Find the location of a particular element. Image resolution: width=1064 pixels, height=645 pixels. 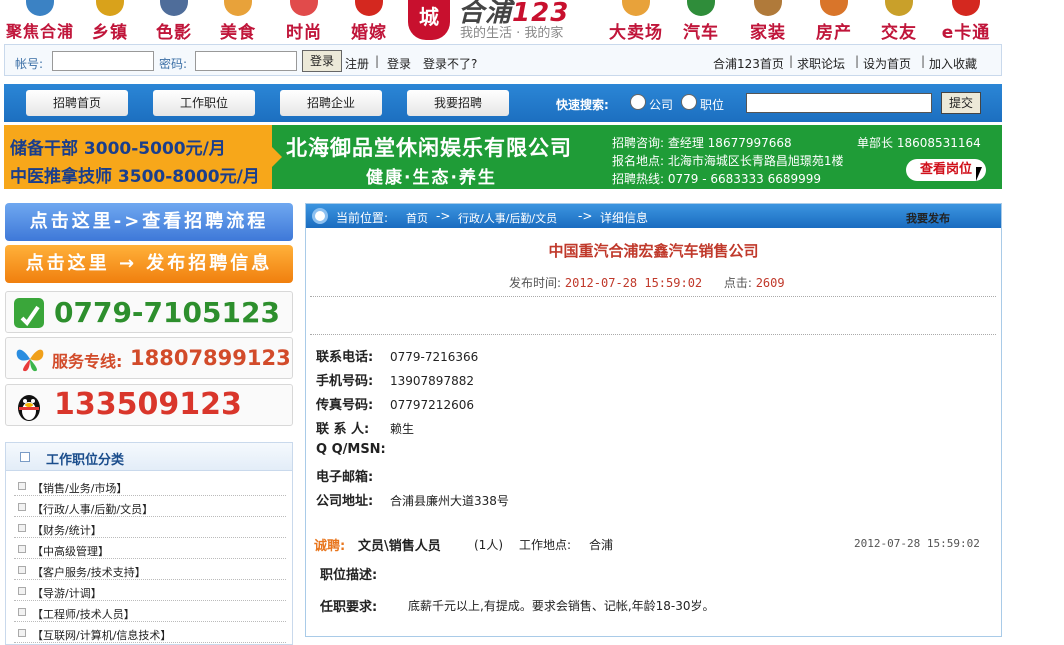

banner-tagline: 健康·生态·养生 is located at coordinates (431, 178).